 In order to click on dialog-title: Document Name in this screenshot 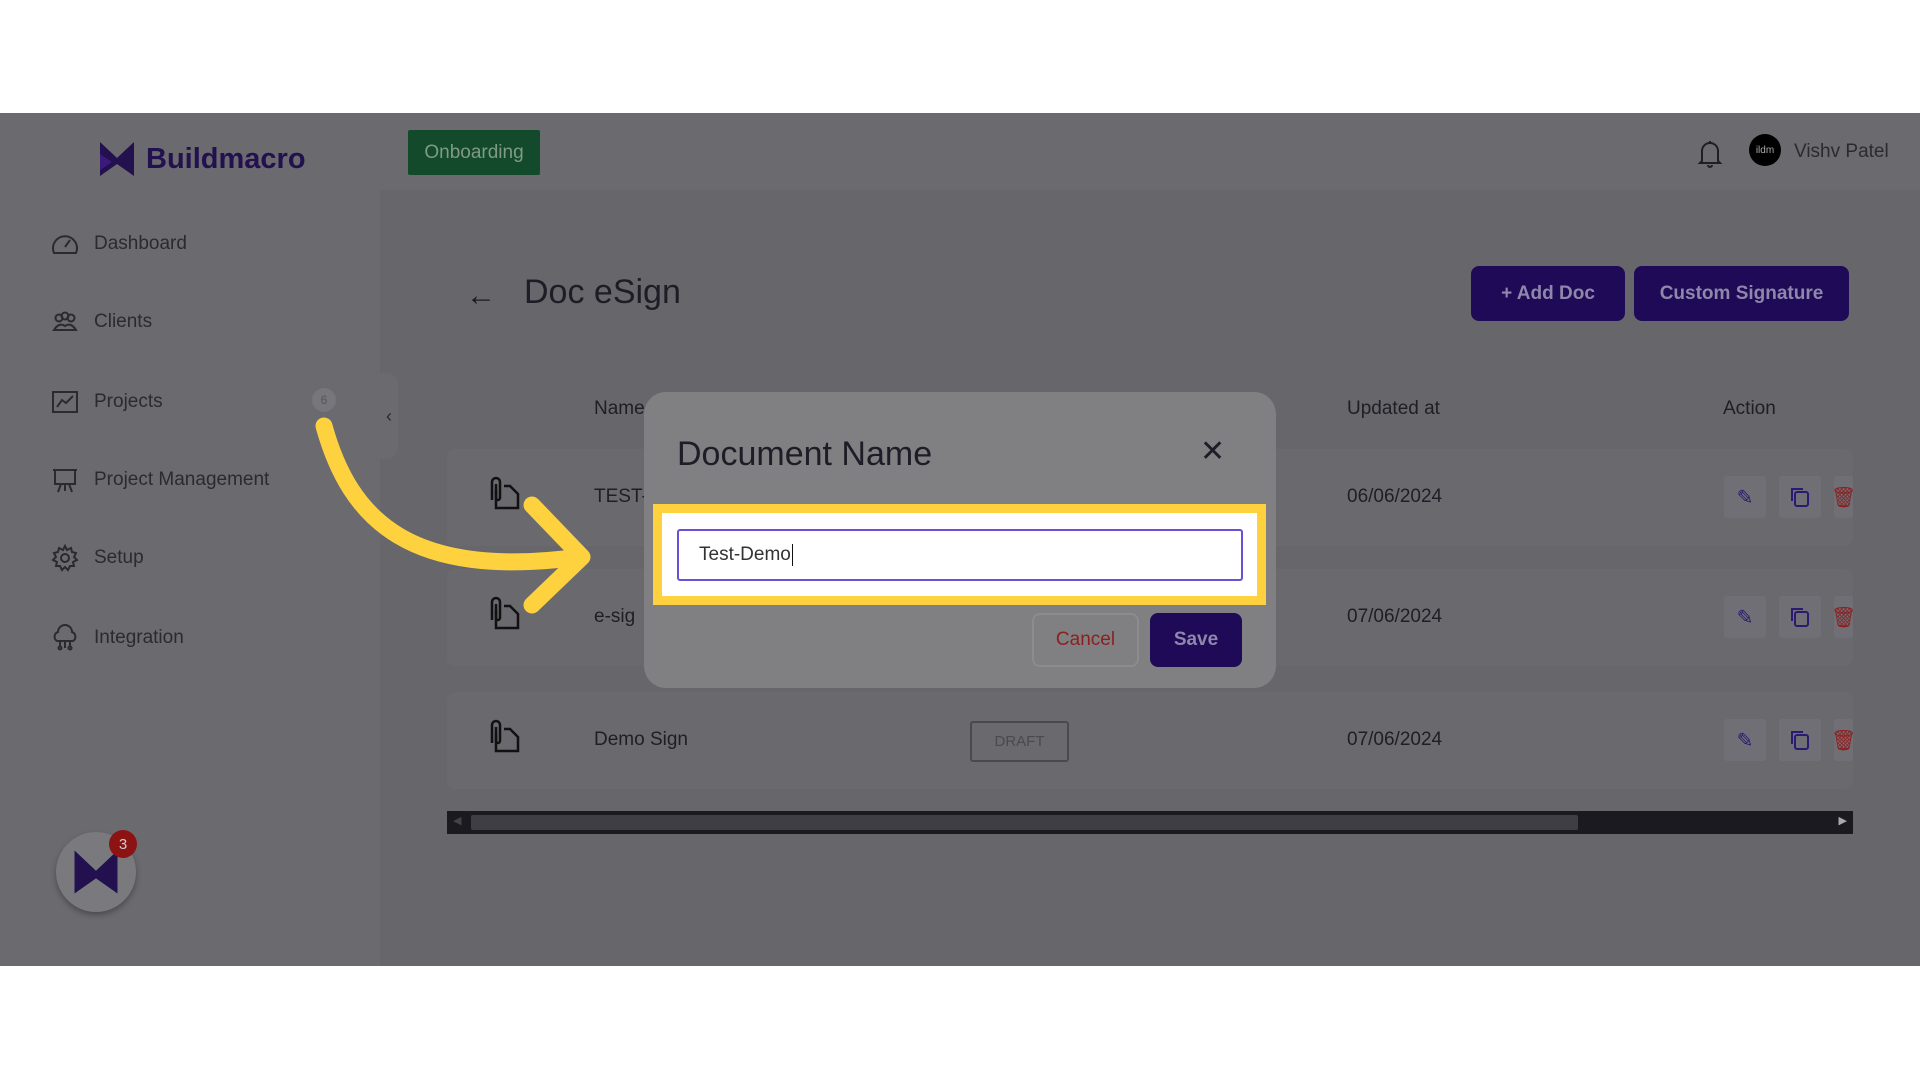, I will do `click(805, 454)`.